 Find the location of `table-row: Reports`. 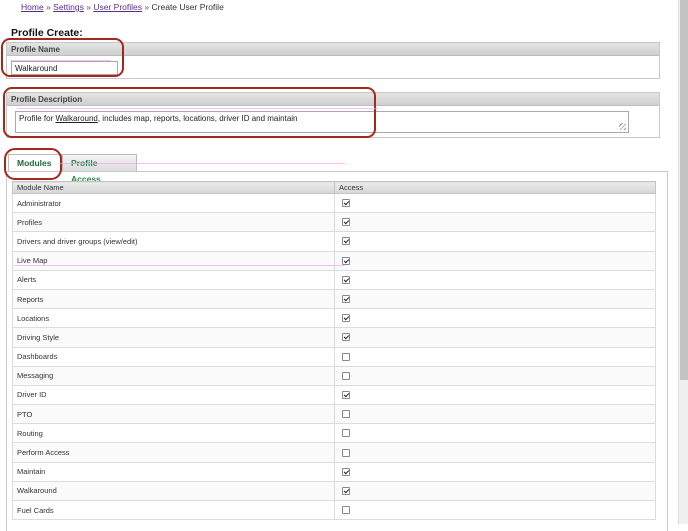

table-row: Reports is located at coordinates (334, 299).